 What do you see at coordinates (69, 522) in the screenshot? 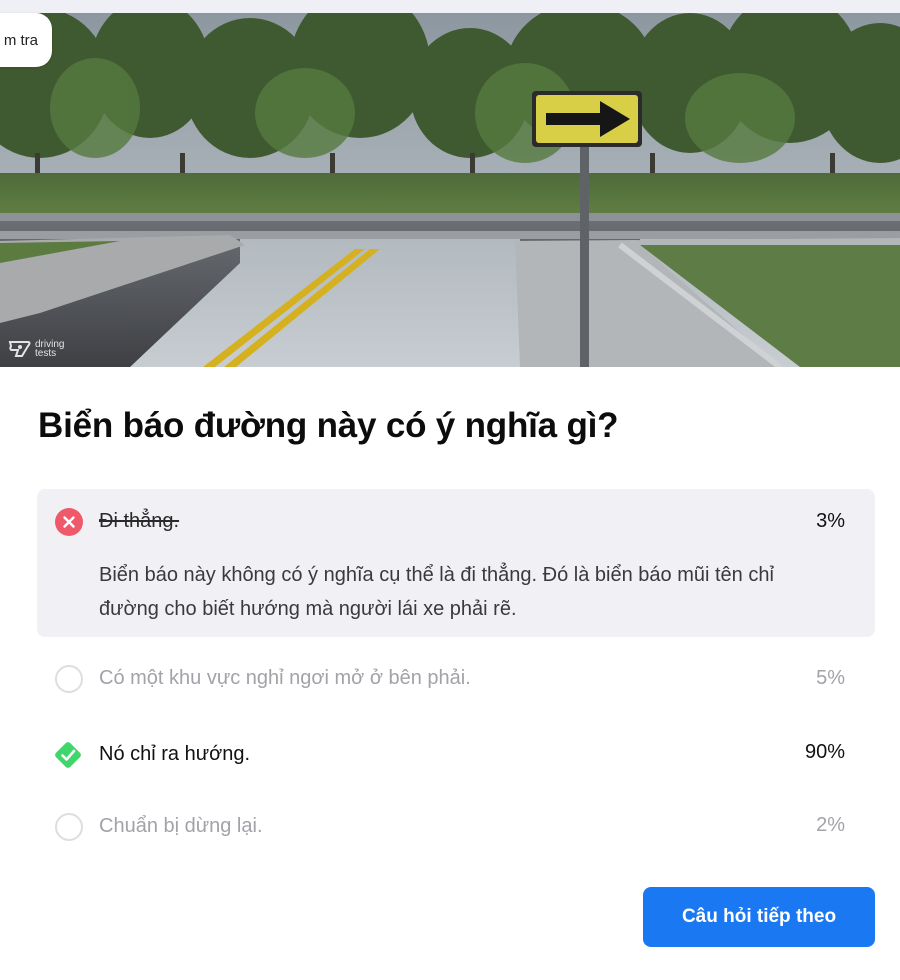
I see `wrong-answer-icon` at bounding box center [69, 522].